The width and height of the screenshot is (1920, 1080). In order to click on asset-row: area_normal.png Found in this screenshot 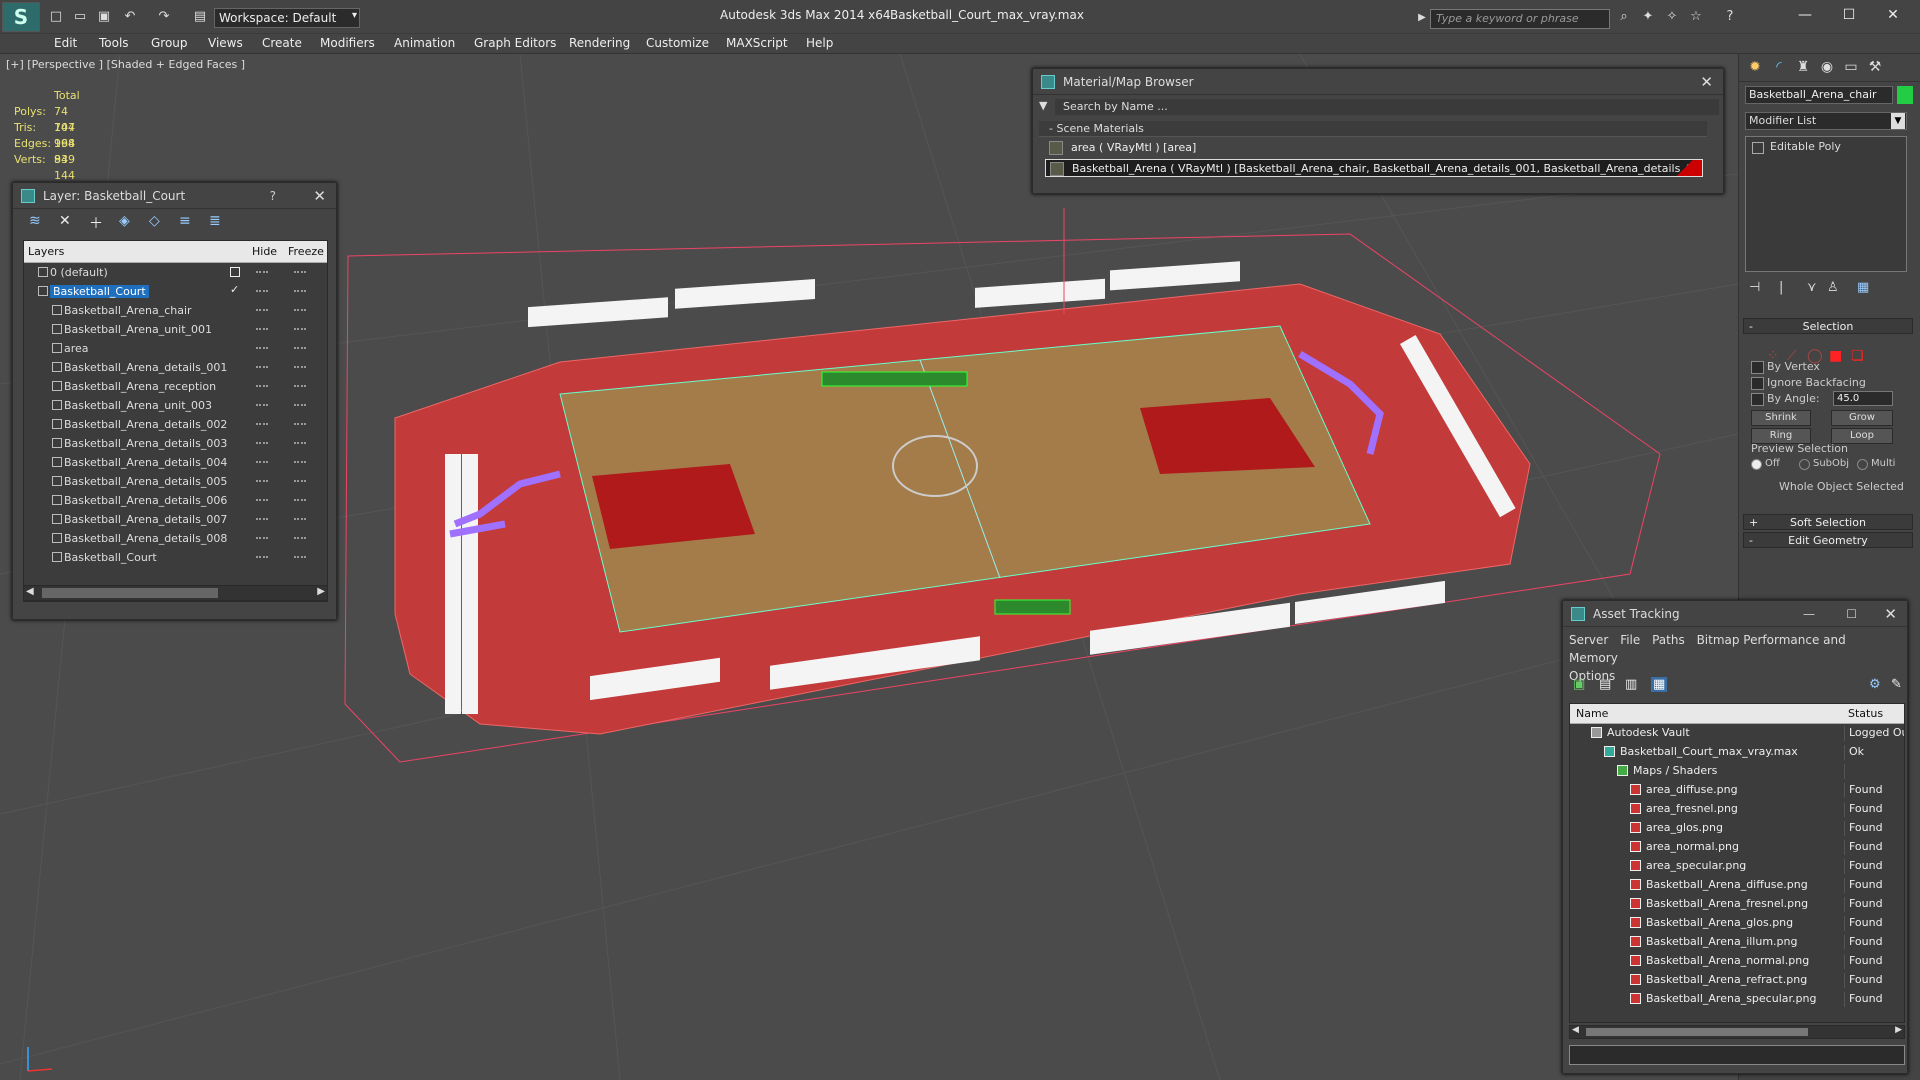, I will do `click(1737, 847)`.